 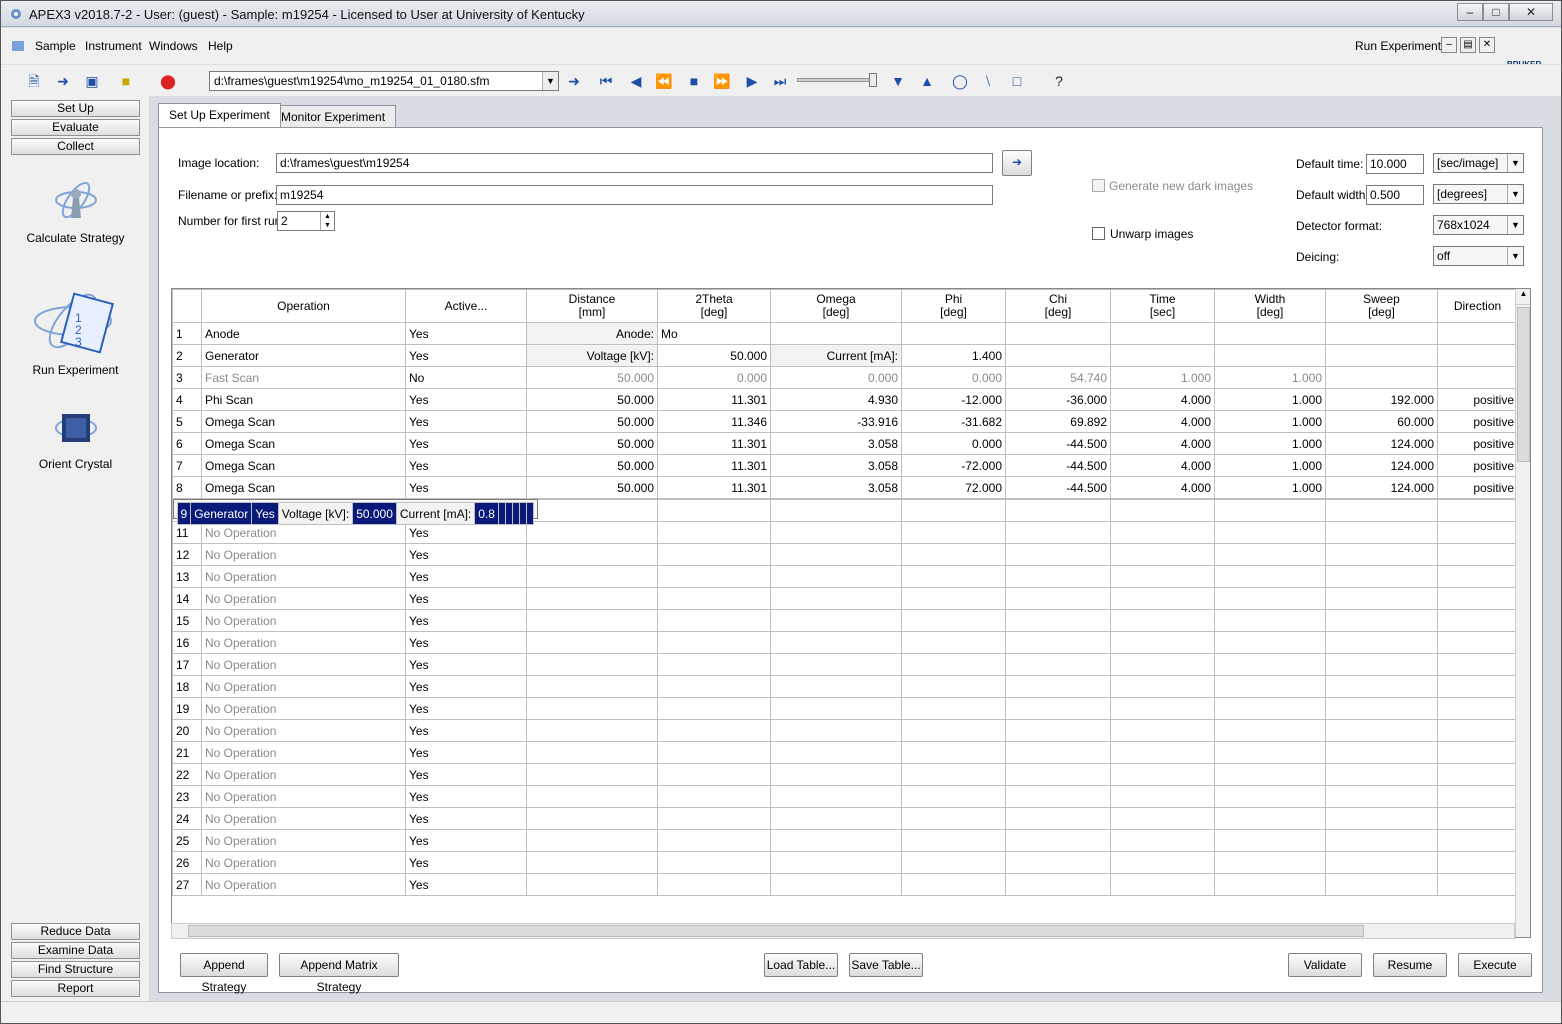 What do you see at coordinates (1058, 306) in the screenshot?
I see `column-header: Chi [deg]` at bounding box center [1058, 306].